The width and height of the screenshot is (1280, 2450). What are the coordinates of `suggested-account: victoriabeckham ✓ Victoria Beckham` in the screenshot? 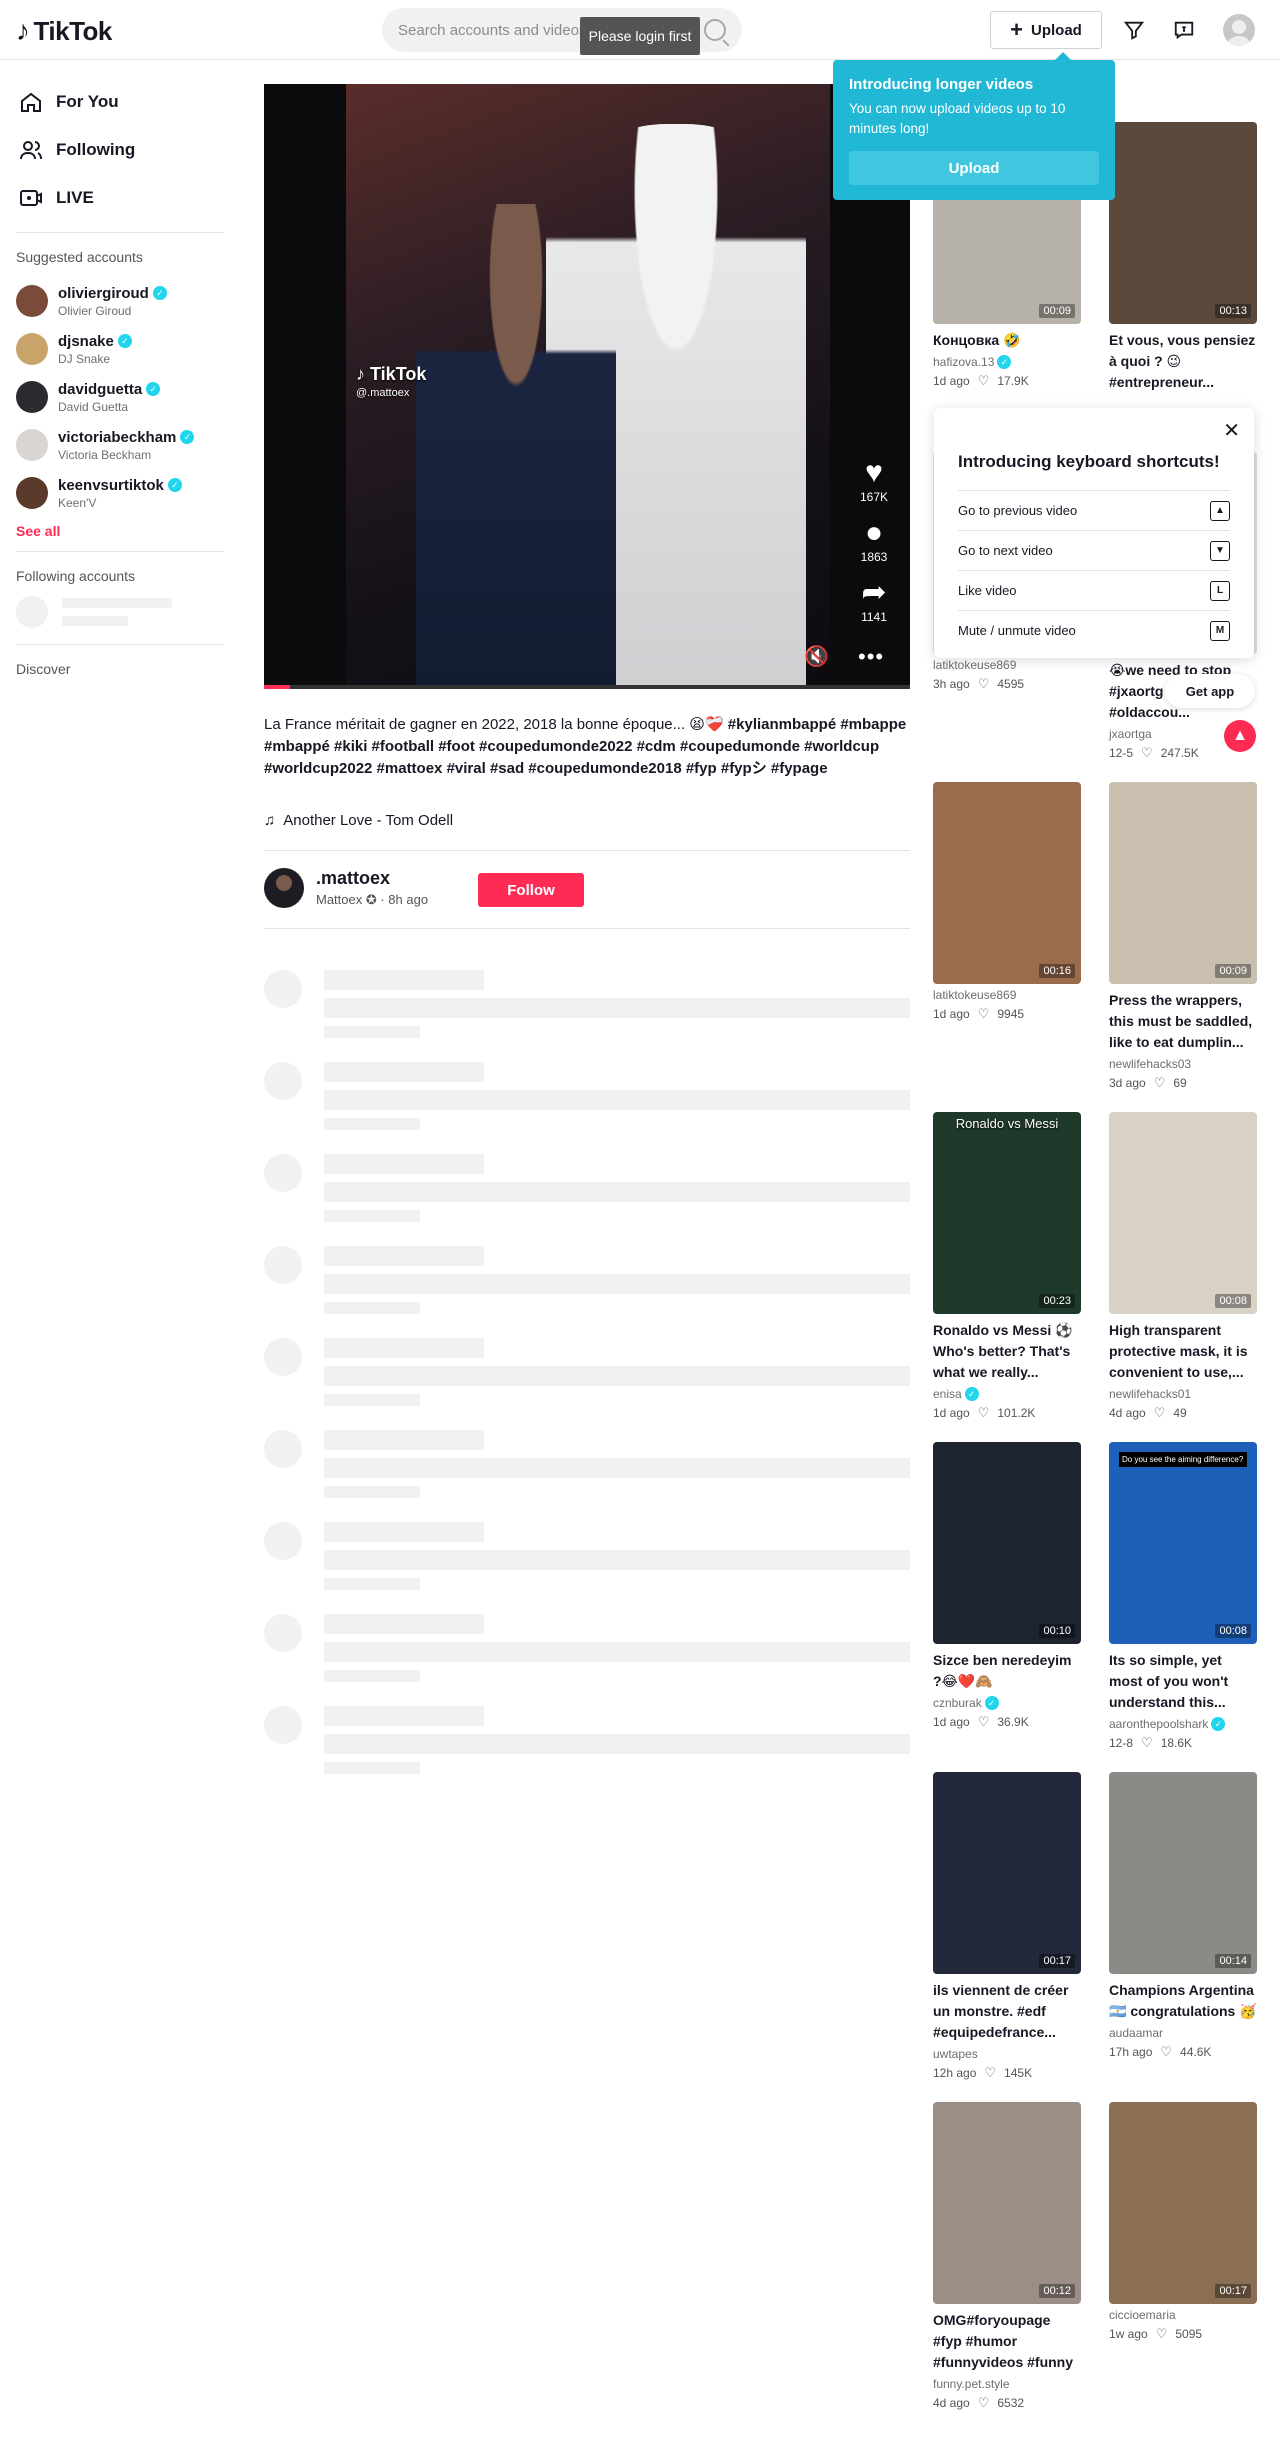 It's located at (120, 445).